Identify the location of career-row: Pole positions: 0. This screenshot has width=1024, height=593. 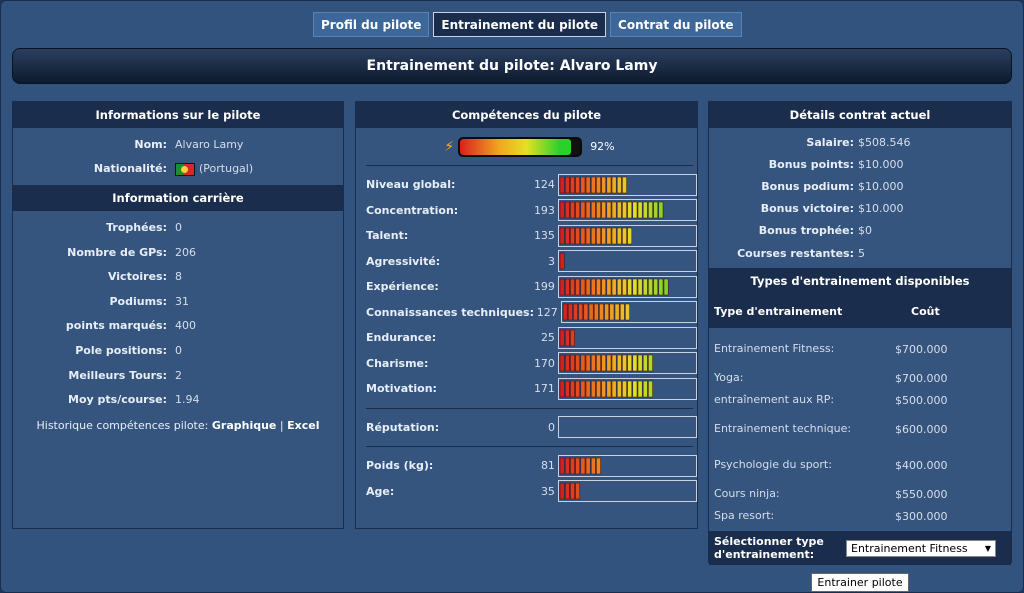
(178, 350).